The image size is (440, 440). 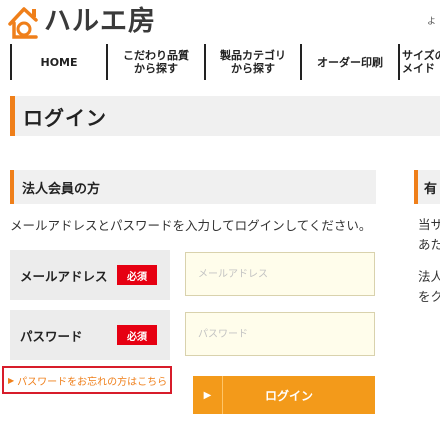 I want to click on side-text-line: あた, so click(x=429, y=244).